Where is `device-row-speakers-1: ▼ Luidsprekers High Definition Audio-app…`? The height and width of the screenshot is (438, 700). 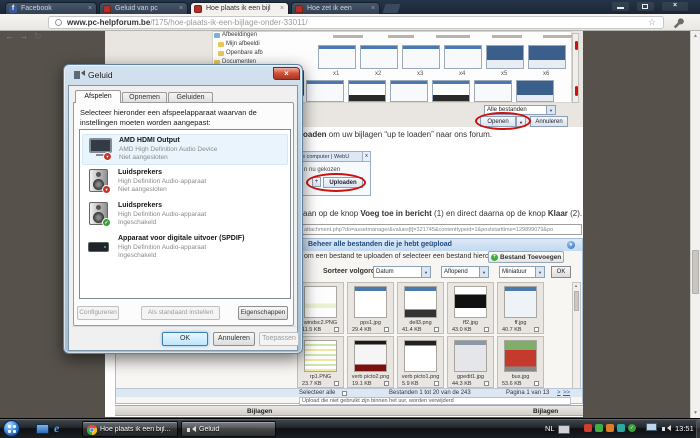
device-row-speakers-1: ▼ Luidsprekers High Definition Audio-app… is located at coordinates (185, 182).